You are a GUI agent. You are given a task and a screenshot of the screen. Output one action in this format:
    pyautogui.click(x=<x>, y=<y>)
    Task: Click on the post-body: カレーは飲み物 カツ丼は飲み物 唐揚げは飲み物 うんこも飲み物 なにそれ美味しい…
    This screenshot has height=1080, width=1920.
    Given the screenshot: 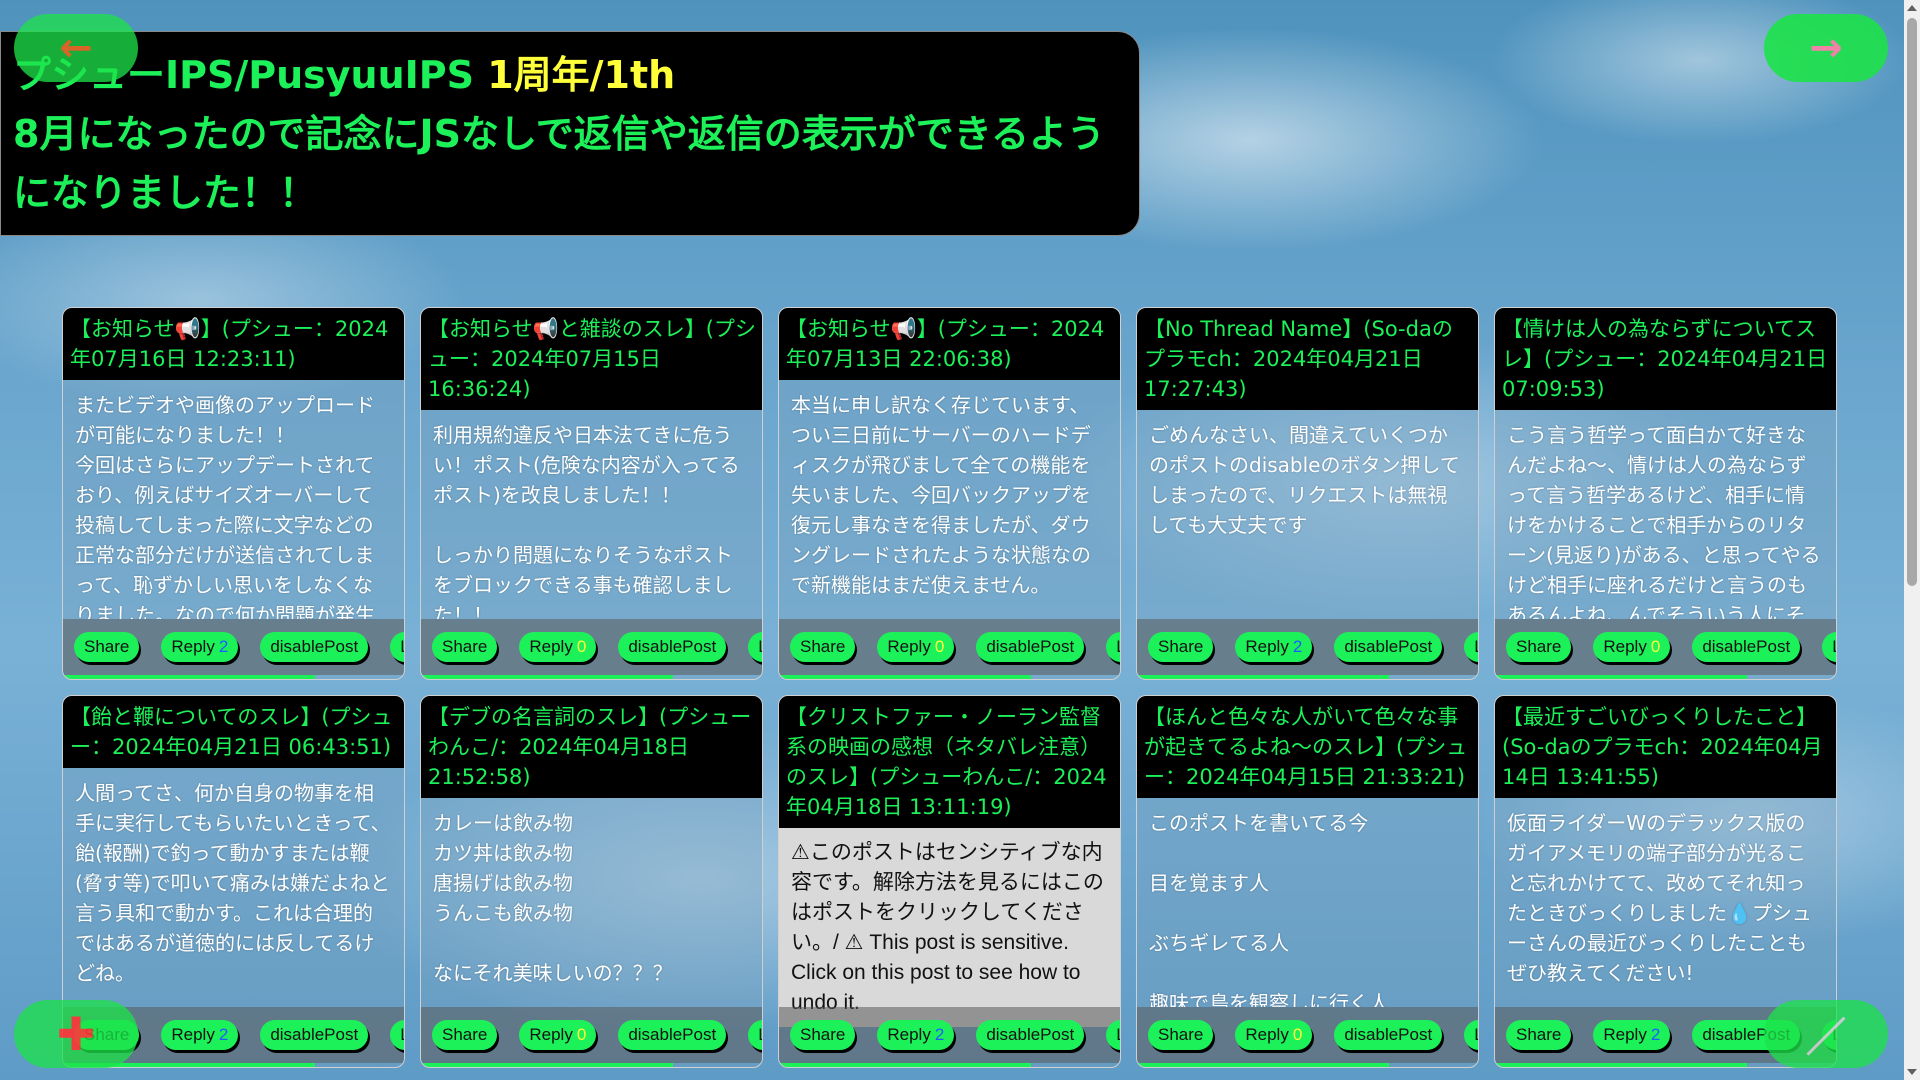 What is the action you would take?
    pyautogui.click(x=553, y=898)
    